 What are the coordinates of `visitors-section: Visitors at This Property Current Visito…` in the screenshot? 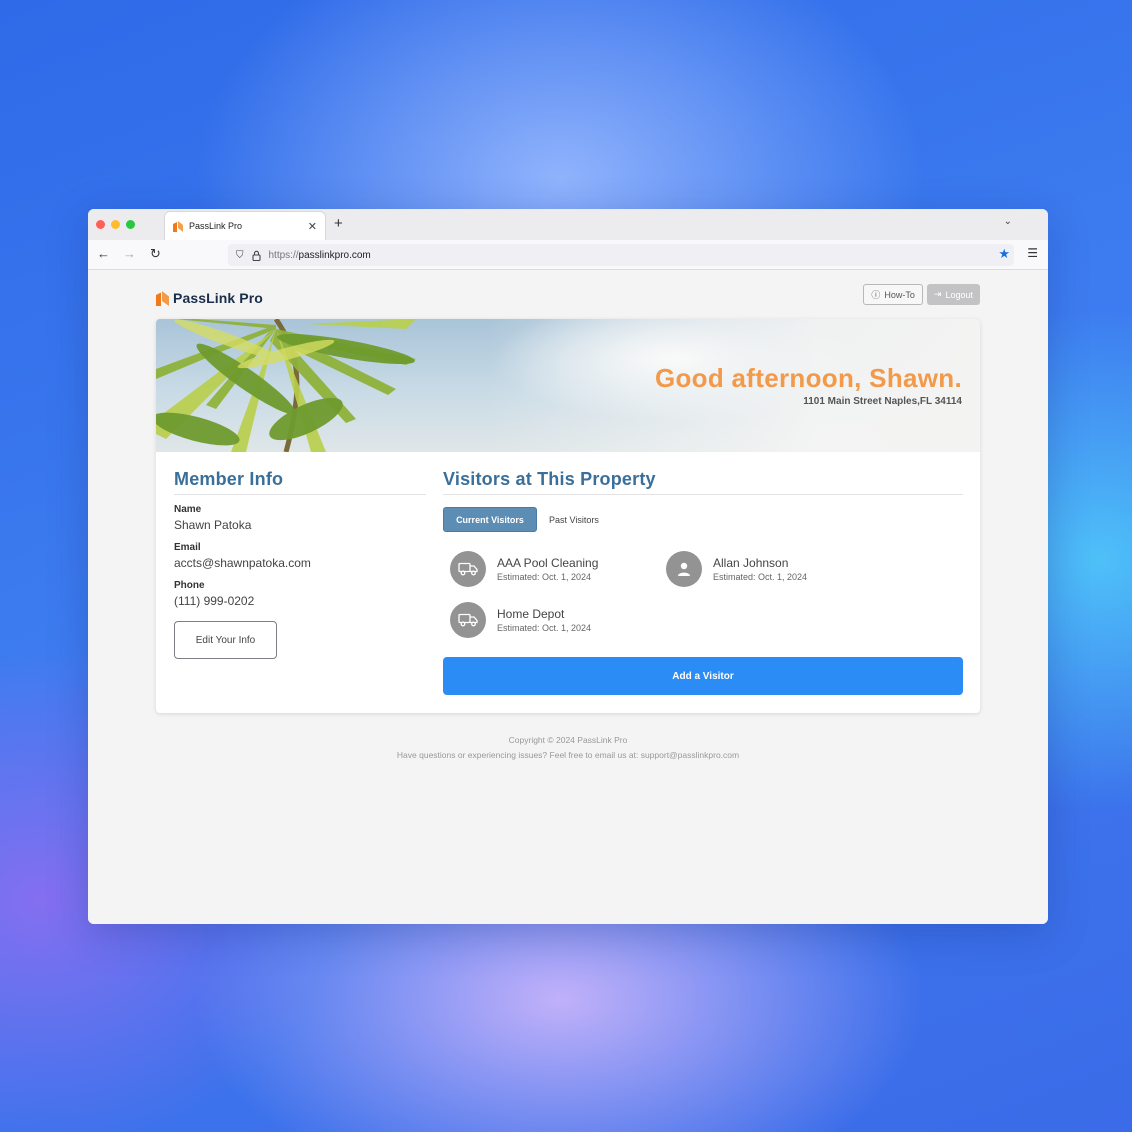 It's located at (703, 559).